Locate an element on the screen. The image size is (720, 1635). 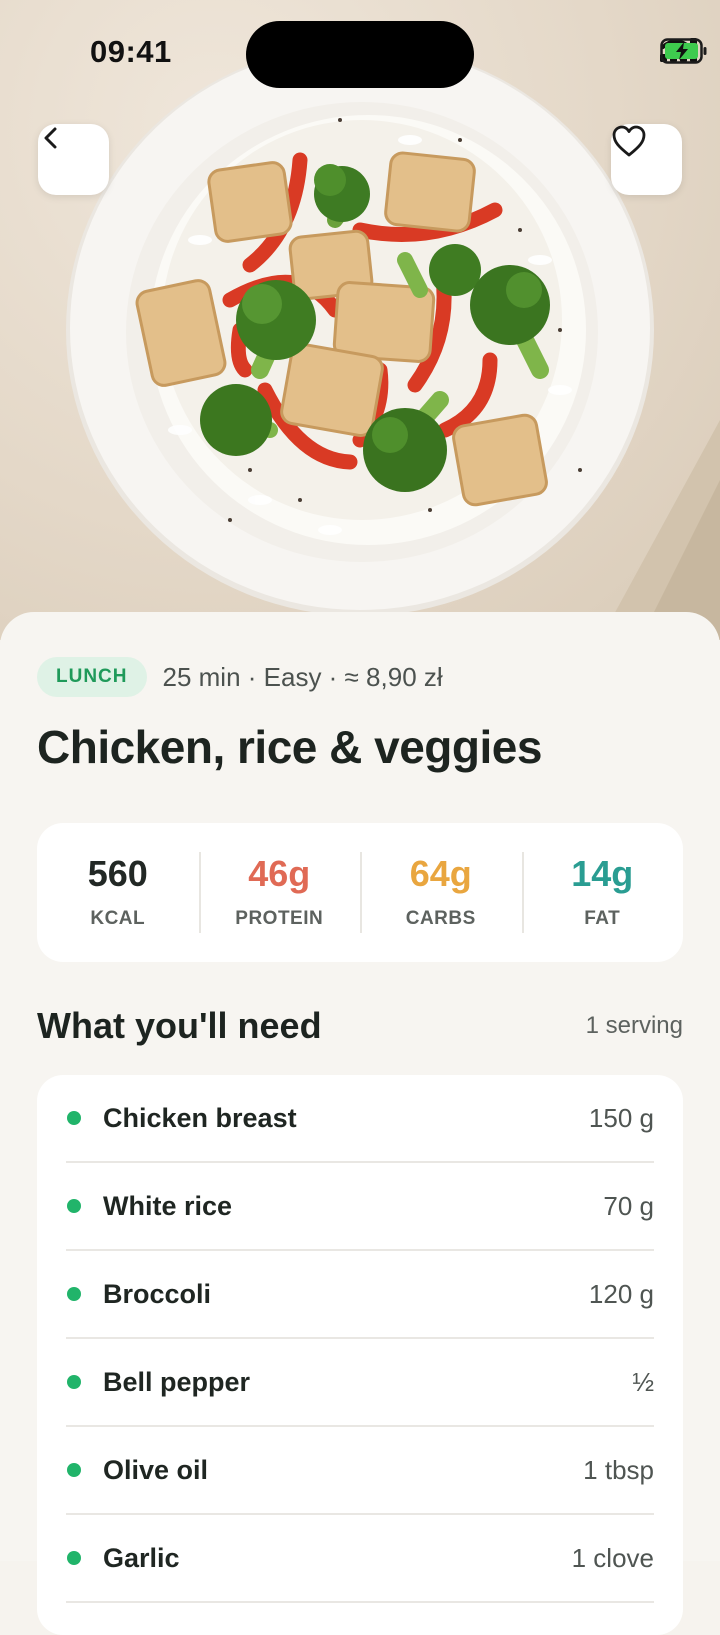
ingredient-name: Chicken breast is located at coordinates (200, 1117).